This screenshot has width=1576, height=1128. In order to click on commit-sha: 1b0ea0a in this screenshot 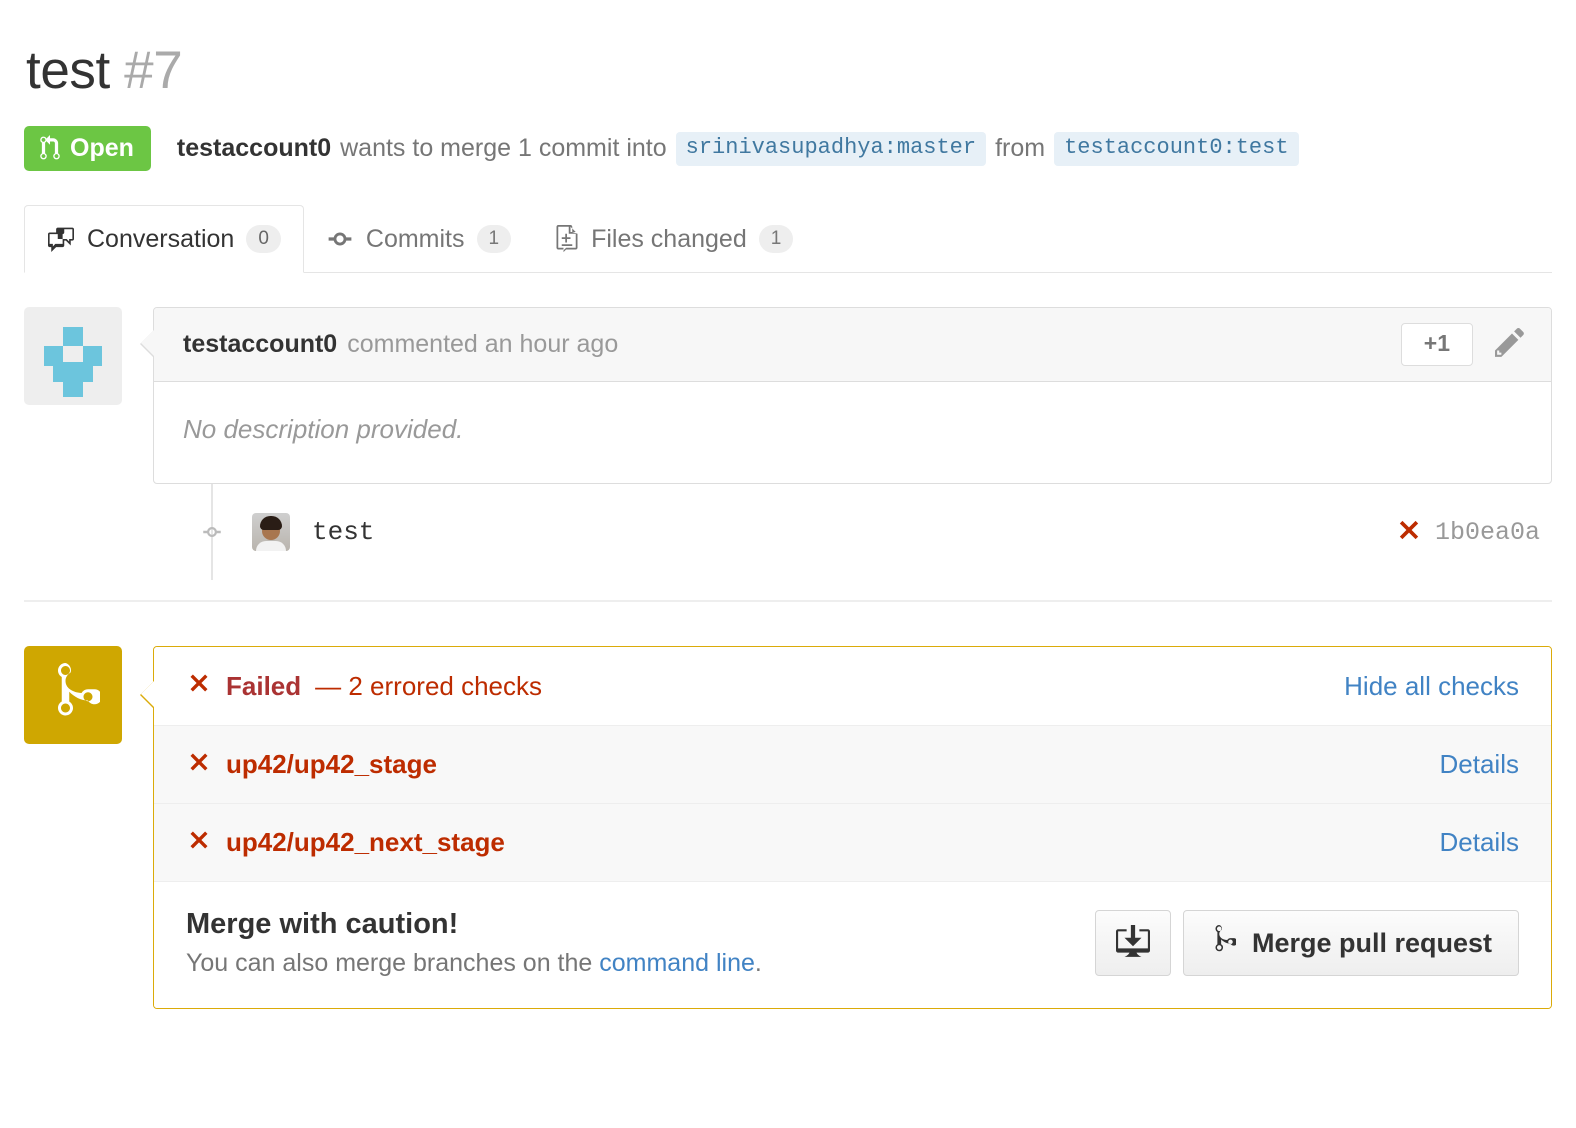, I will do `click(1487, 532)`.